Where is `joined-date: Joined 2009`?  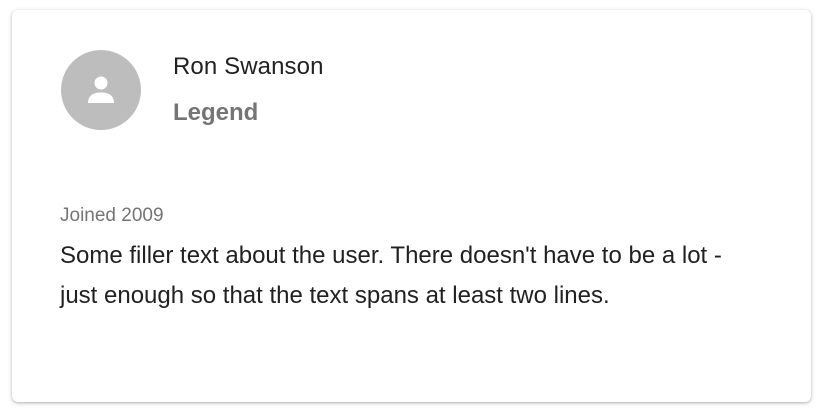 joined-date: Joined 2009 is located at coordinates (112, 215).